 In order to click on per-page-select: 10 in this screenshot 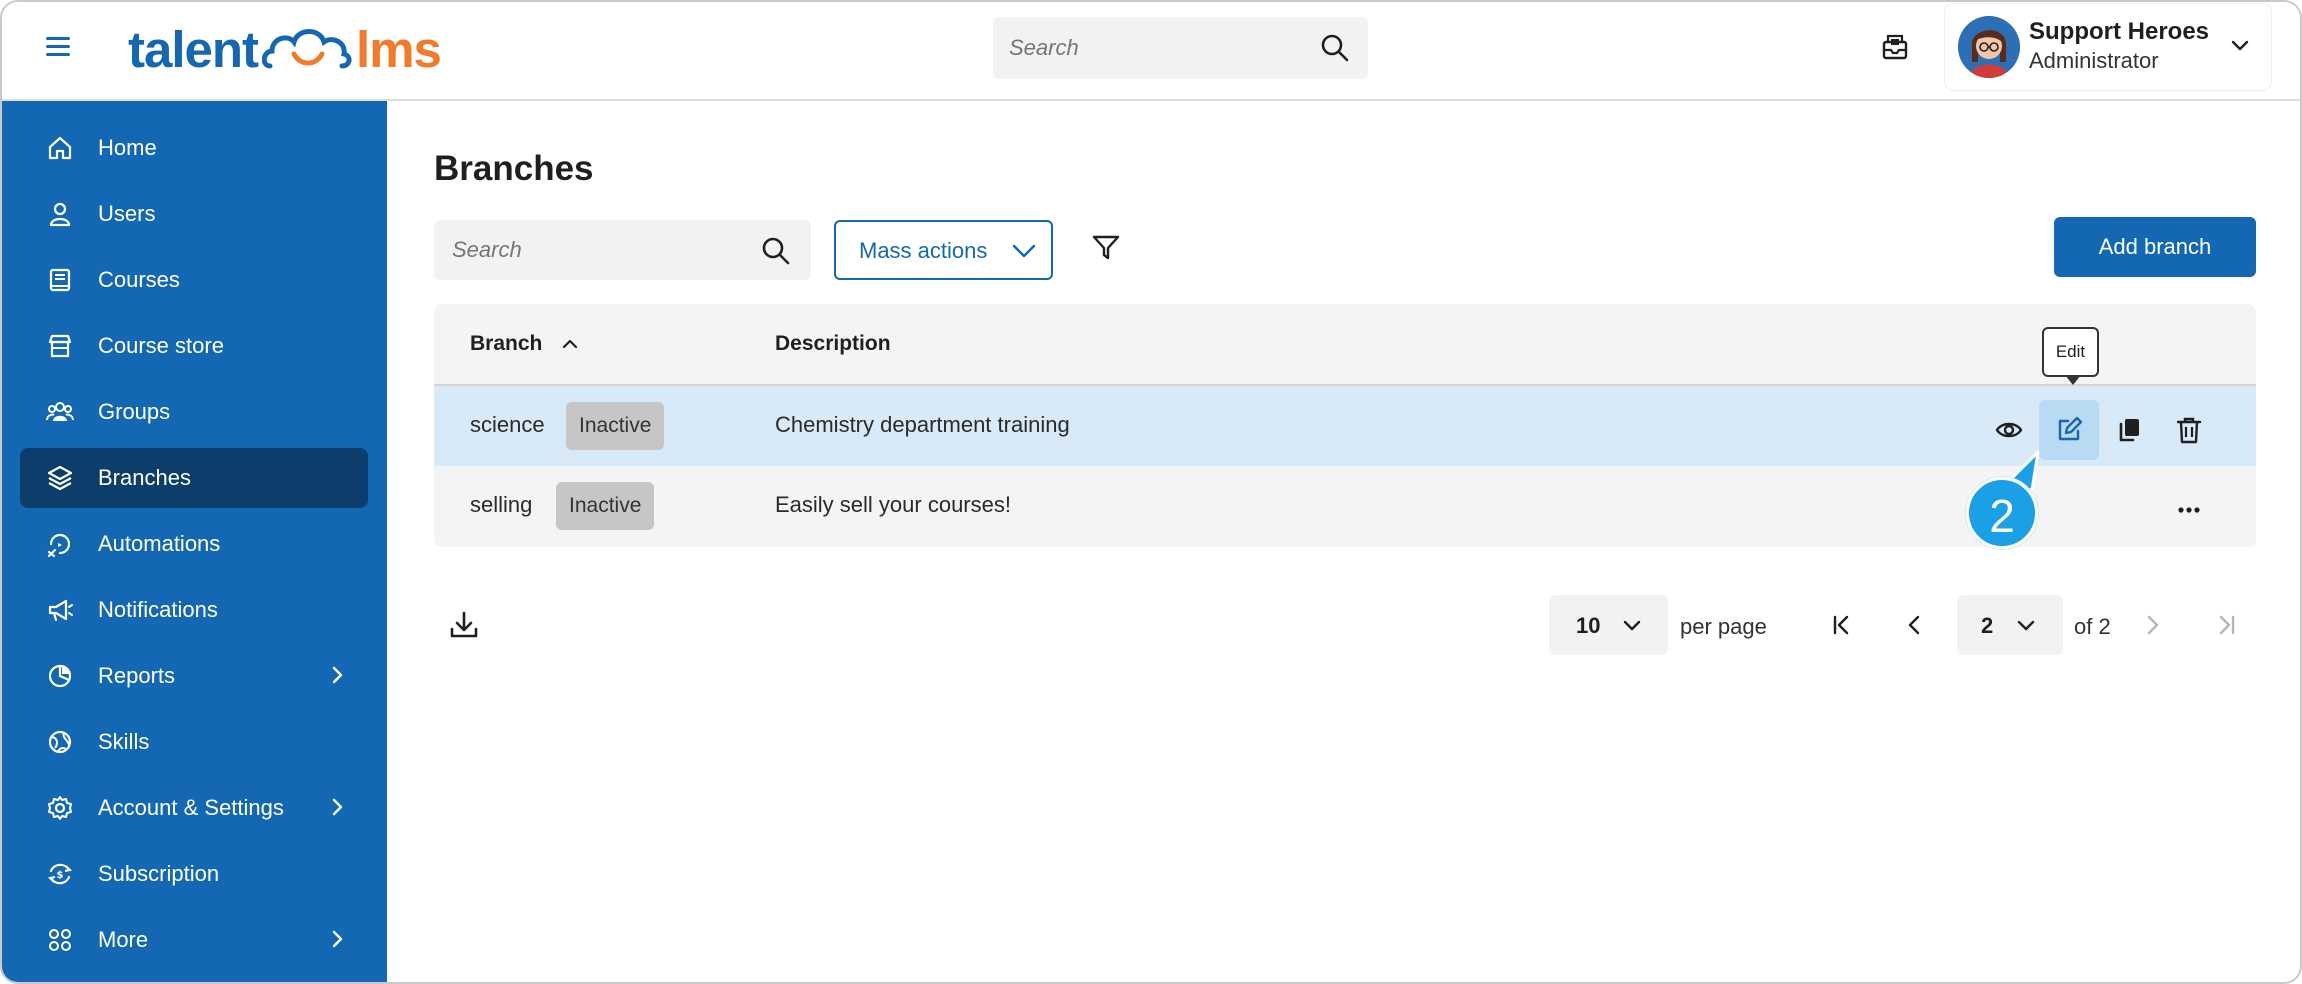, I will do `click(1608, 625)`.